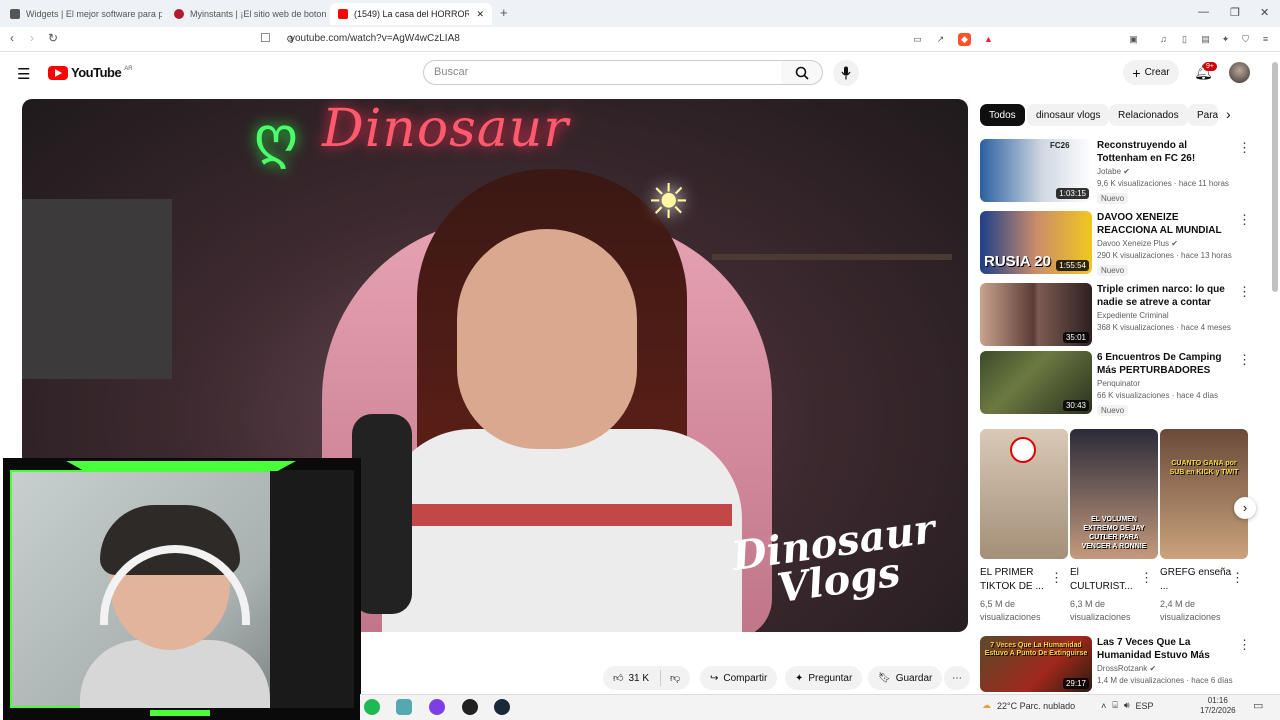 The width and height of the screenshot is (1280, 720). What do you see at coordinates (1264, 12) in the screenshot?
I see `close-window-icon: ✕` at bounding box center [1264, 12].